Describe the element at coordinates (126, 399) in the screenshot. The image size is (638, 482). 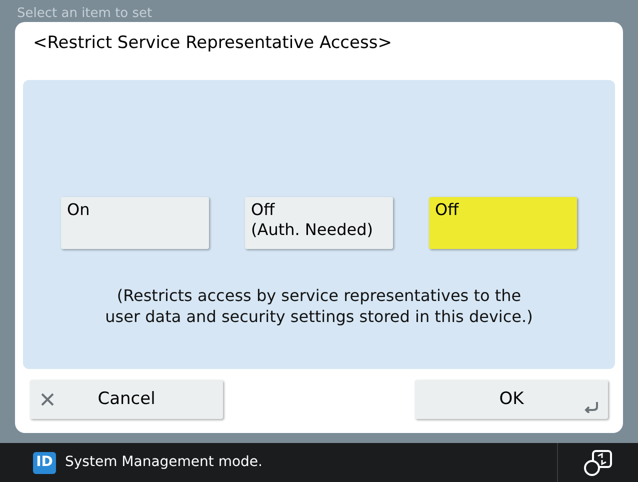
I see `cancel-button: Cancel` at that location.